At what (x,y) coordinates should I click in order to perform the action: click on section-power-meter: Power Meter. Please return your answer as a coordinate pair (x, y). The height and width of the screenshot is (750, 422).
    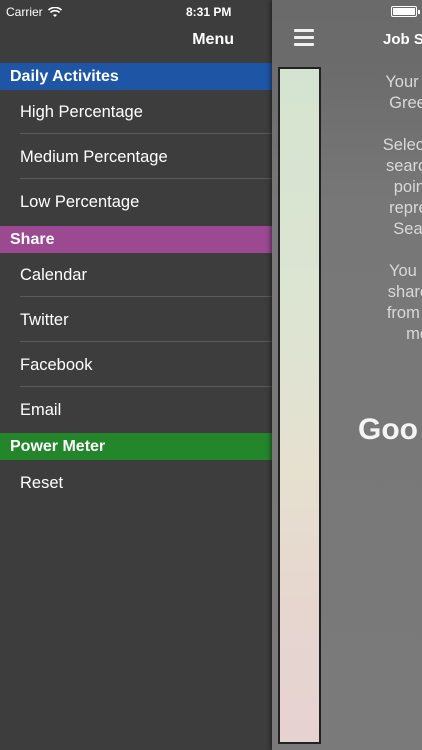
    Looking at the image, I should click on (136, 446).